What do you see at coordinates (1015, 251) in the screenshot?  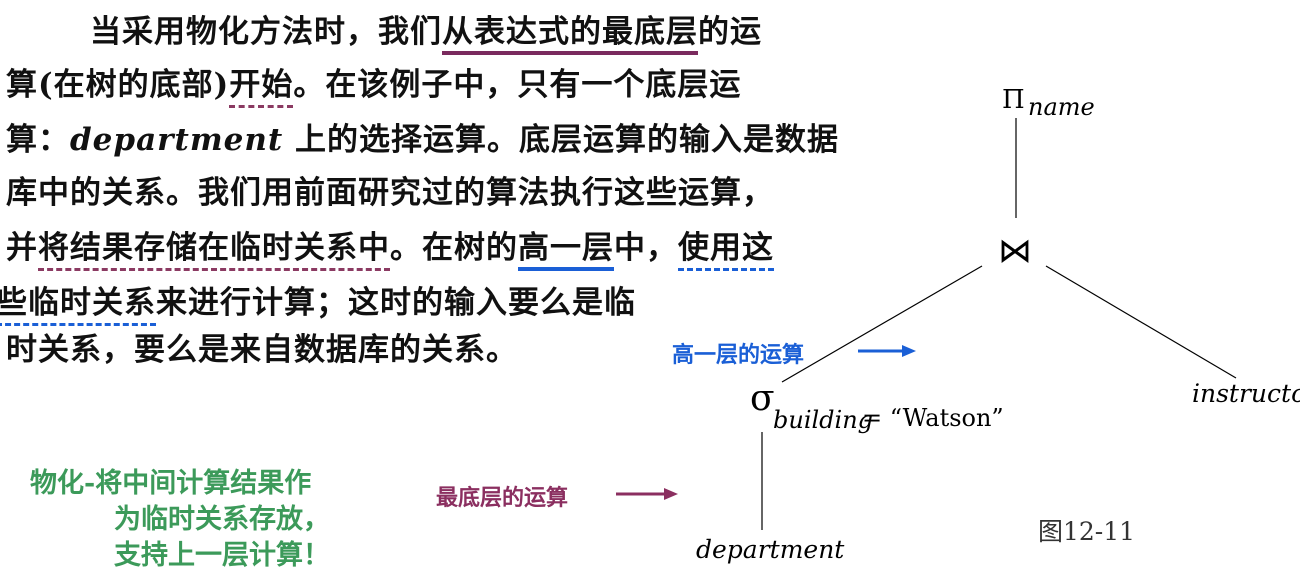 I see `join-symbol: ⋈` at bounding box center [1015, 251].